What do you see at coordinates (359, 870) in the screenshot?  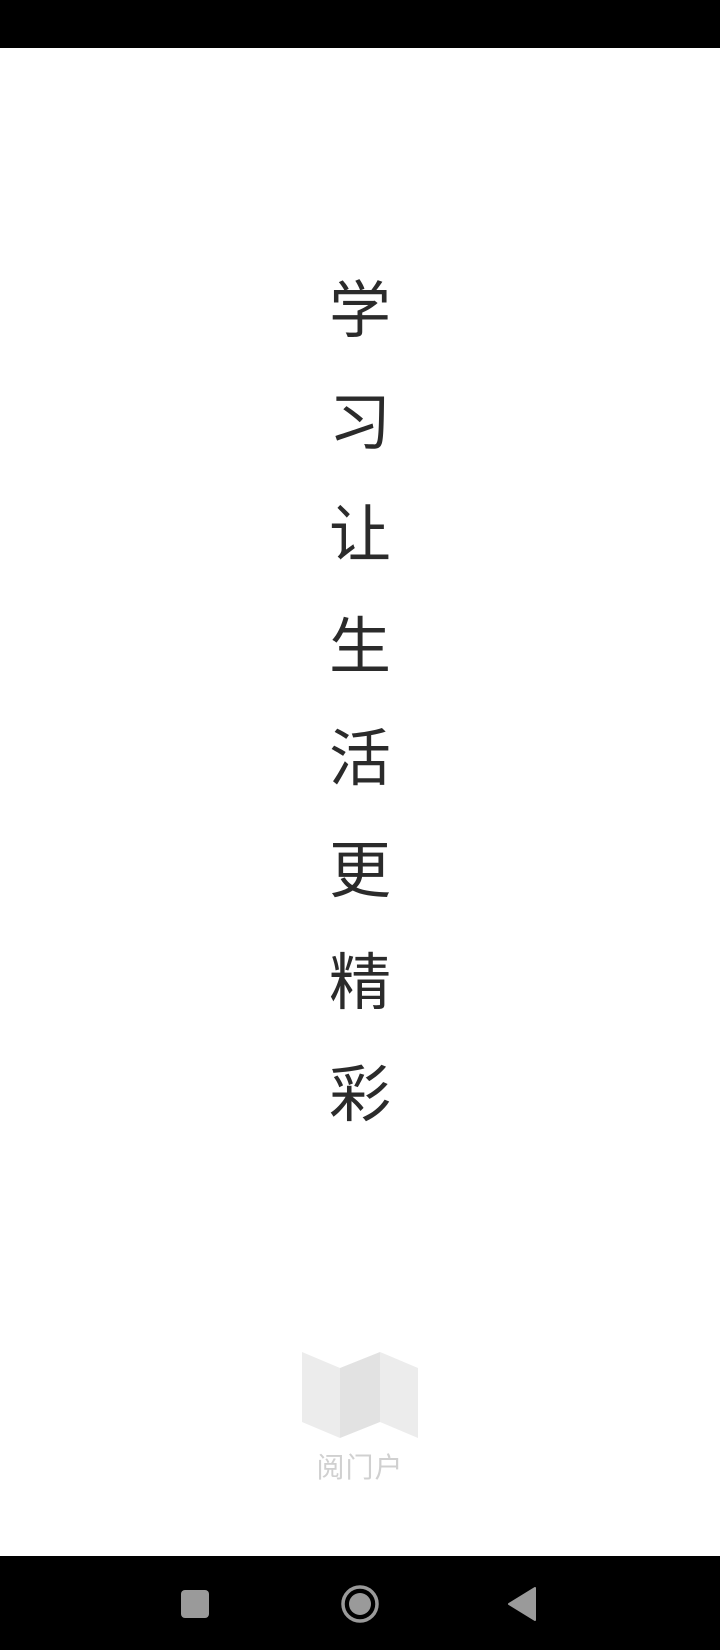 I see `slogan-char: 更` at bounding box center [359, 870].